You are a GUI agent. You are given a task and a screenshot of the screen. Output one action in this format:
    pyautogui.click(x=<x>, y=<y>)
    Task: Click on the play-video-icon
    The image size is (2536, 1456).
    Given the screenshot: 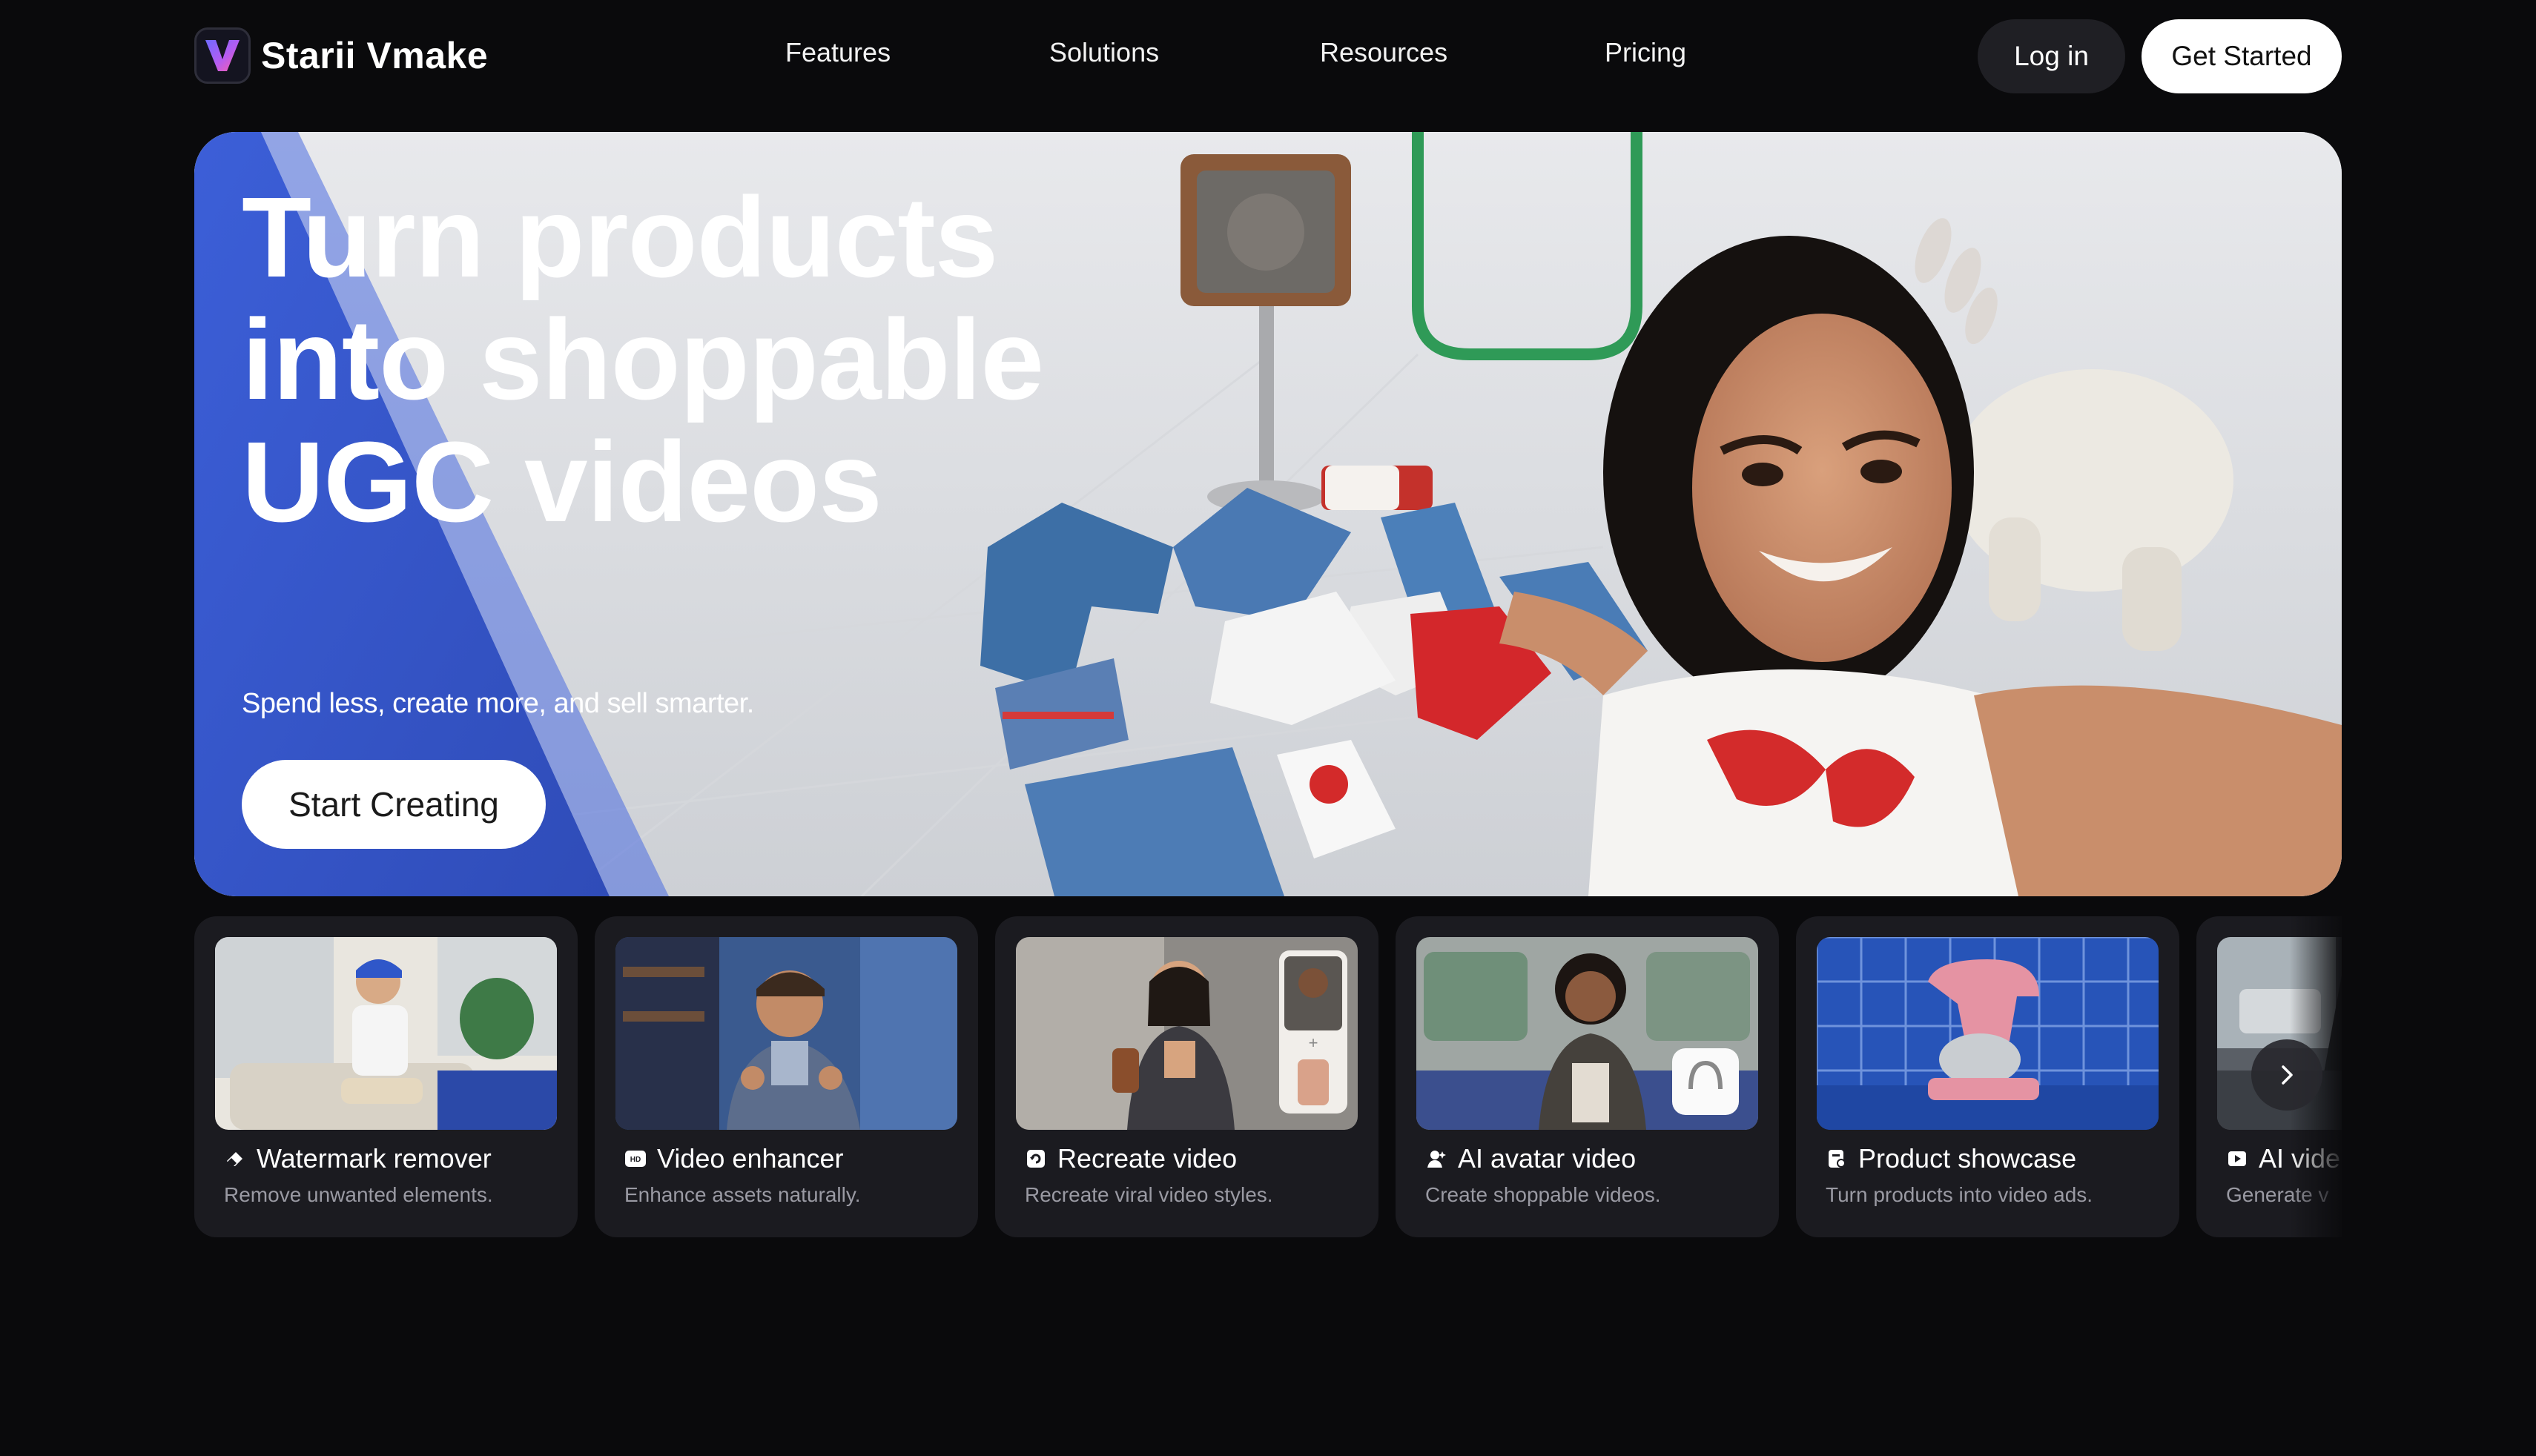 What is the action you would take?
    pyautogui.click(x=2237, y=1159)
    